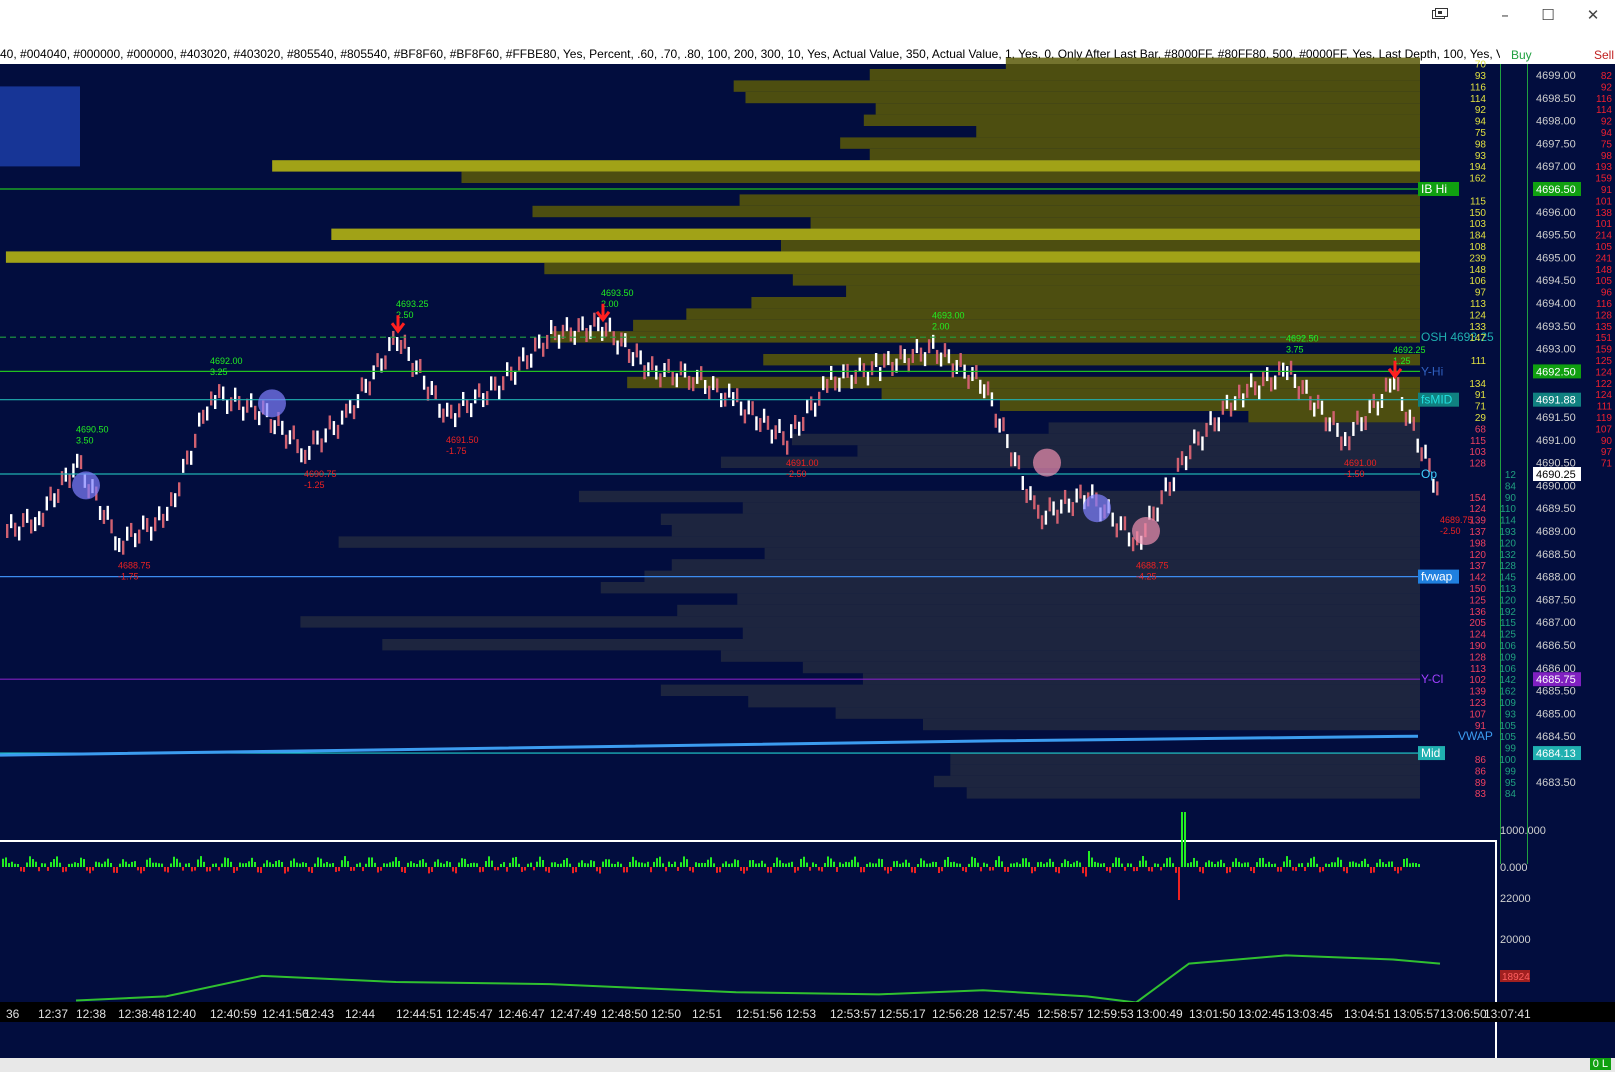 This screenshot has width=1615, height=1072. What do you see at coordinates (1507, 703) in the screenshot?
I see `ask-size-cell: 109` at bounding box center [1507, 703].